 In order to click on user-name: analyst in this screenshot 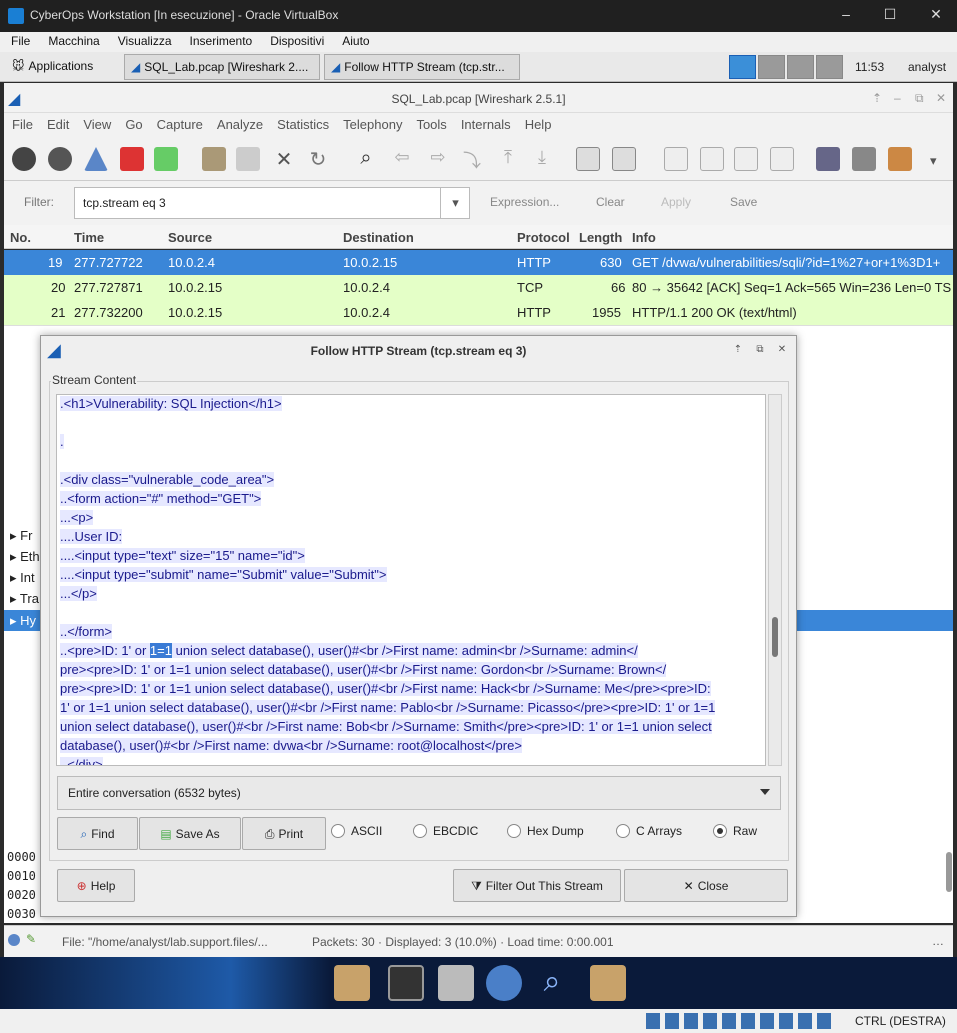, I will do `click(927, 67)`.